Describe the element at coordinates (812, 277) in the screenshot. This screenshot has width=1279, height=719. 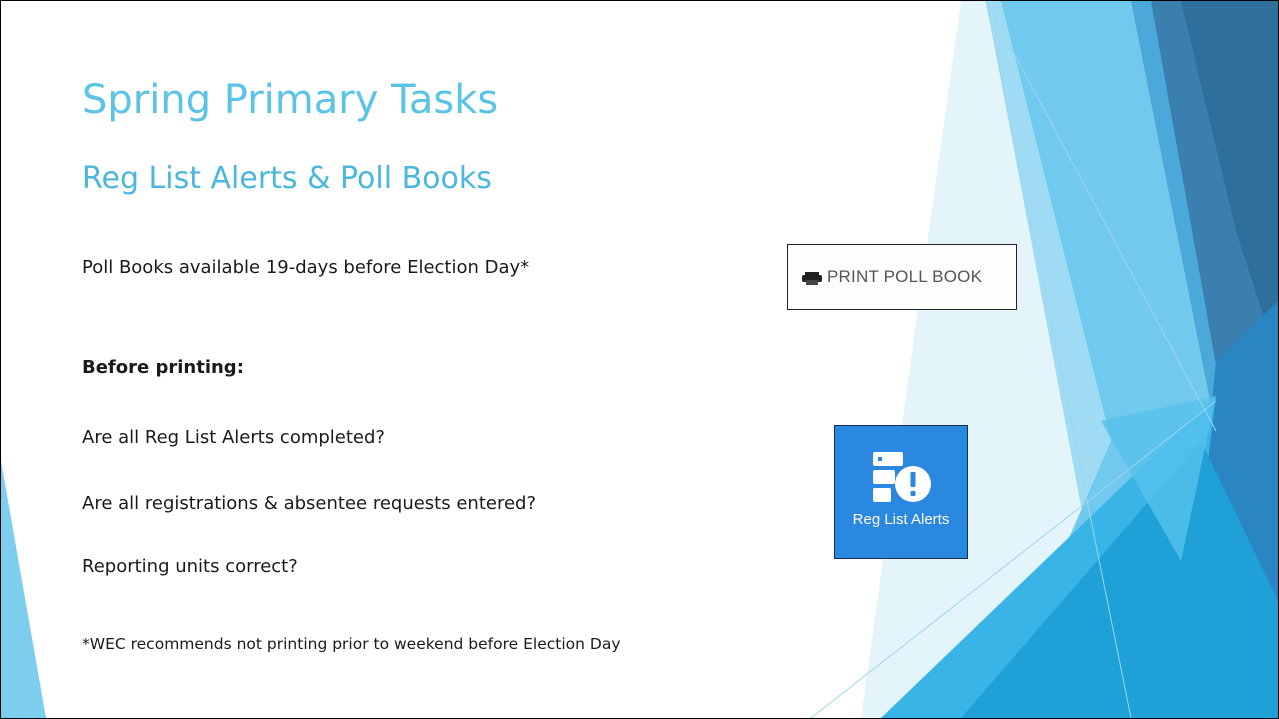
I see `printer-icon` at that location.